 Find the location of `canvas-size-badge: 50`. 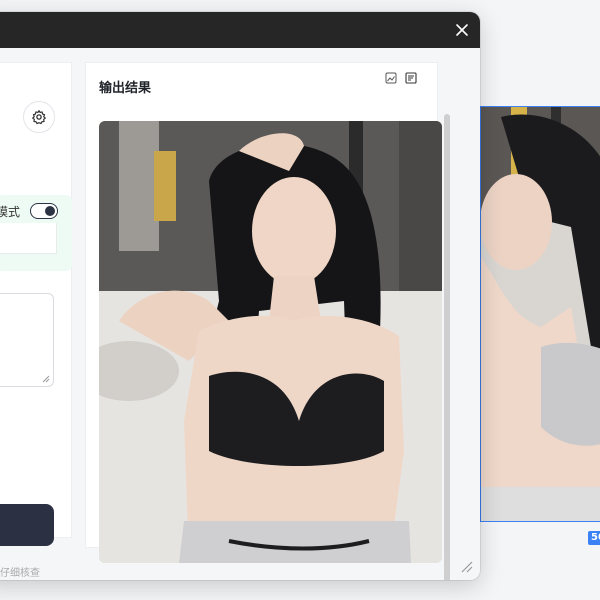

canvas-size-badge: 50 is located at coordinates (594, 538).